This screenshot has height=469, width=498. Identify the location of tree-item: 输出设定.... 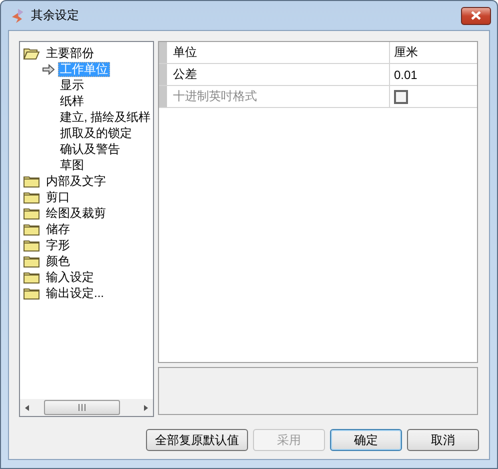
(75, 293).